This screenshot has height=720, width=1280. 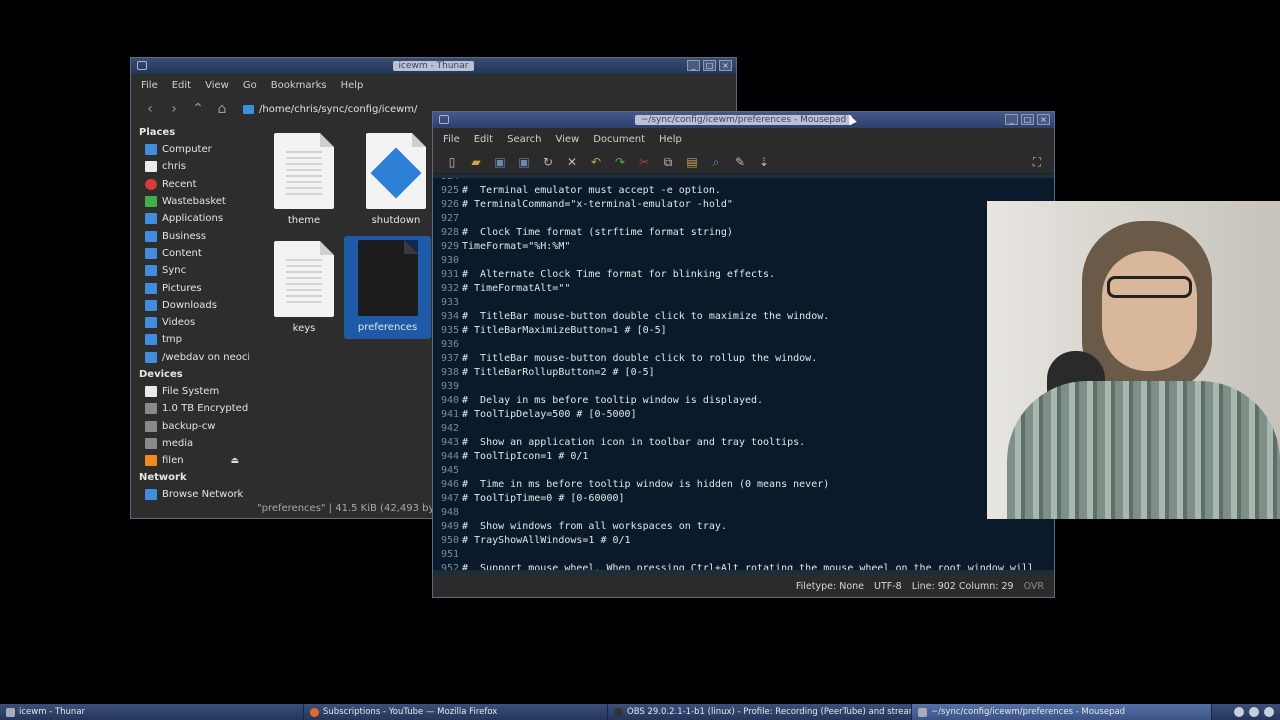 I want to click on code-line: 929 TimeFormat="%H:%M", so click(x=743, y=247).